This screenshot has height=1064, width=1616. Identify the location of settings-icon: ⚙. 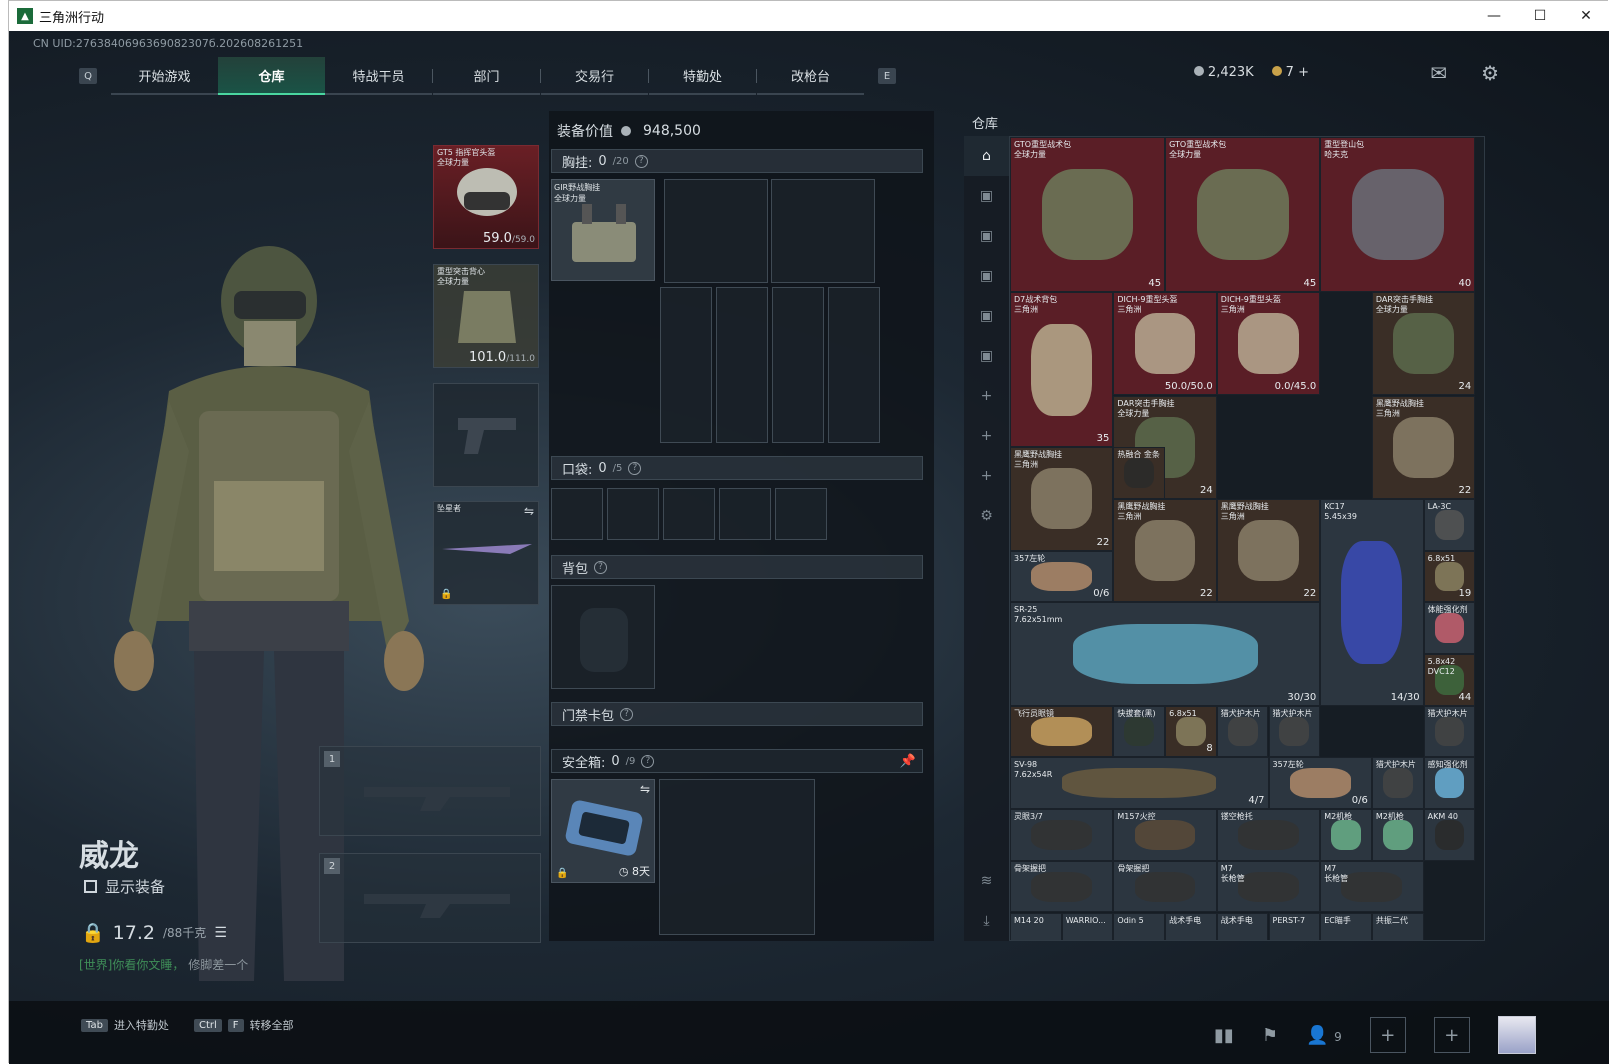
(986, 516).